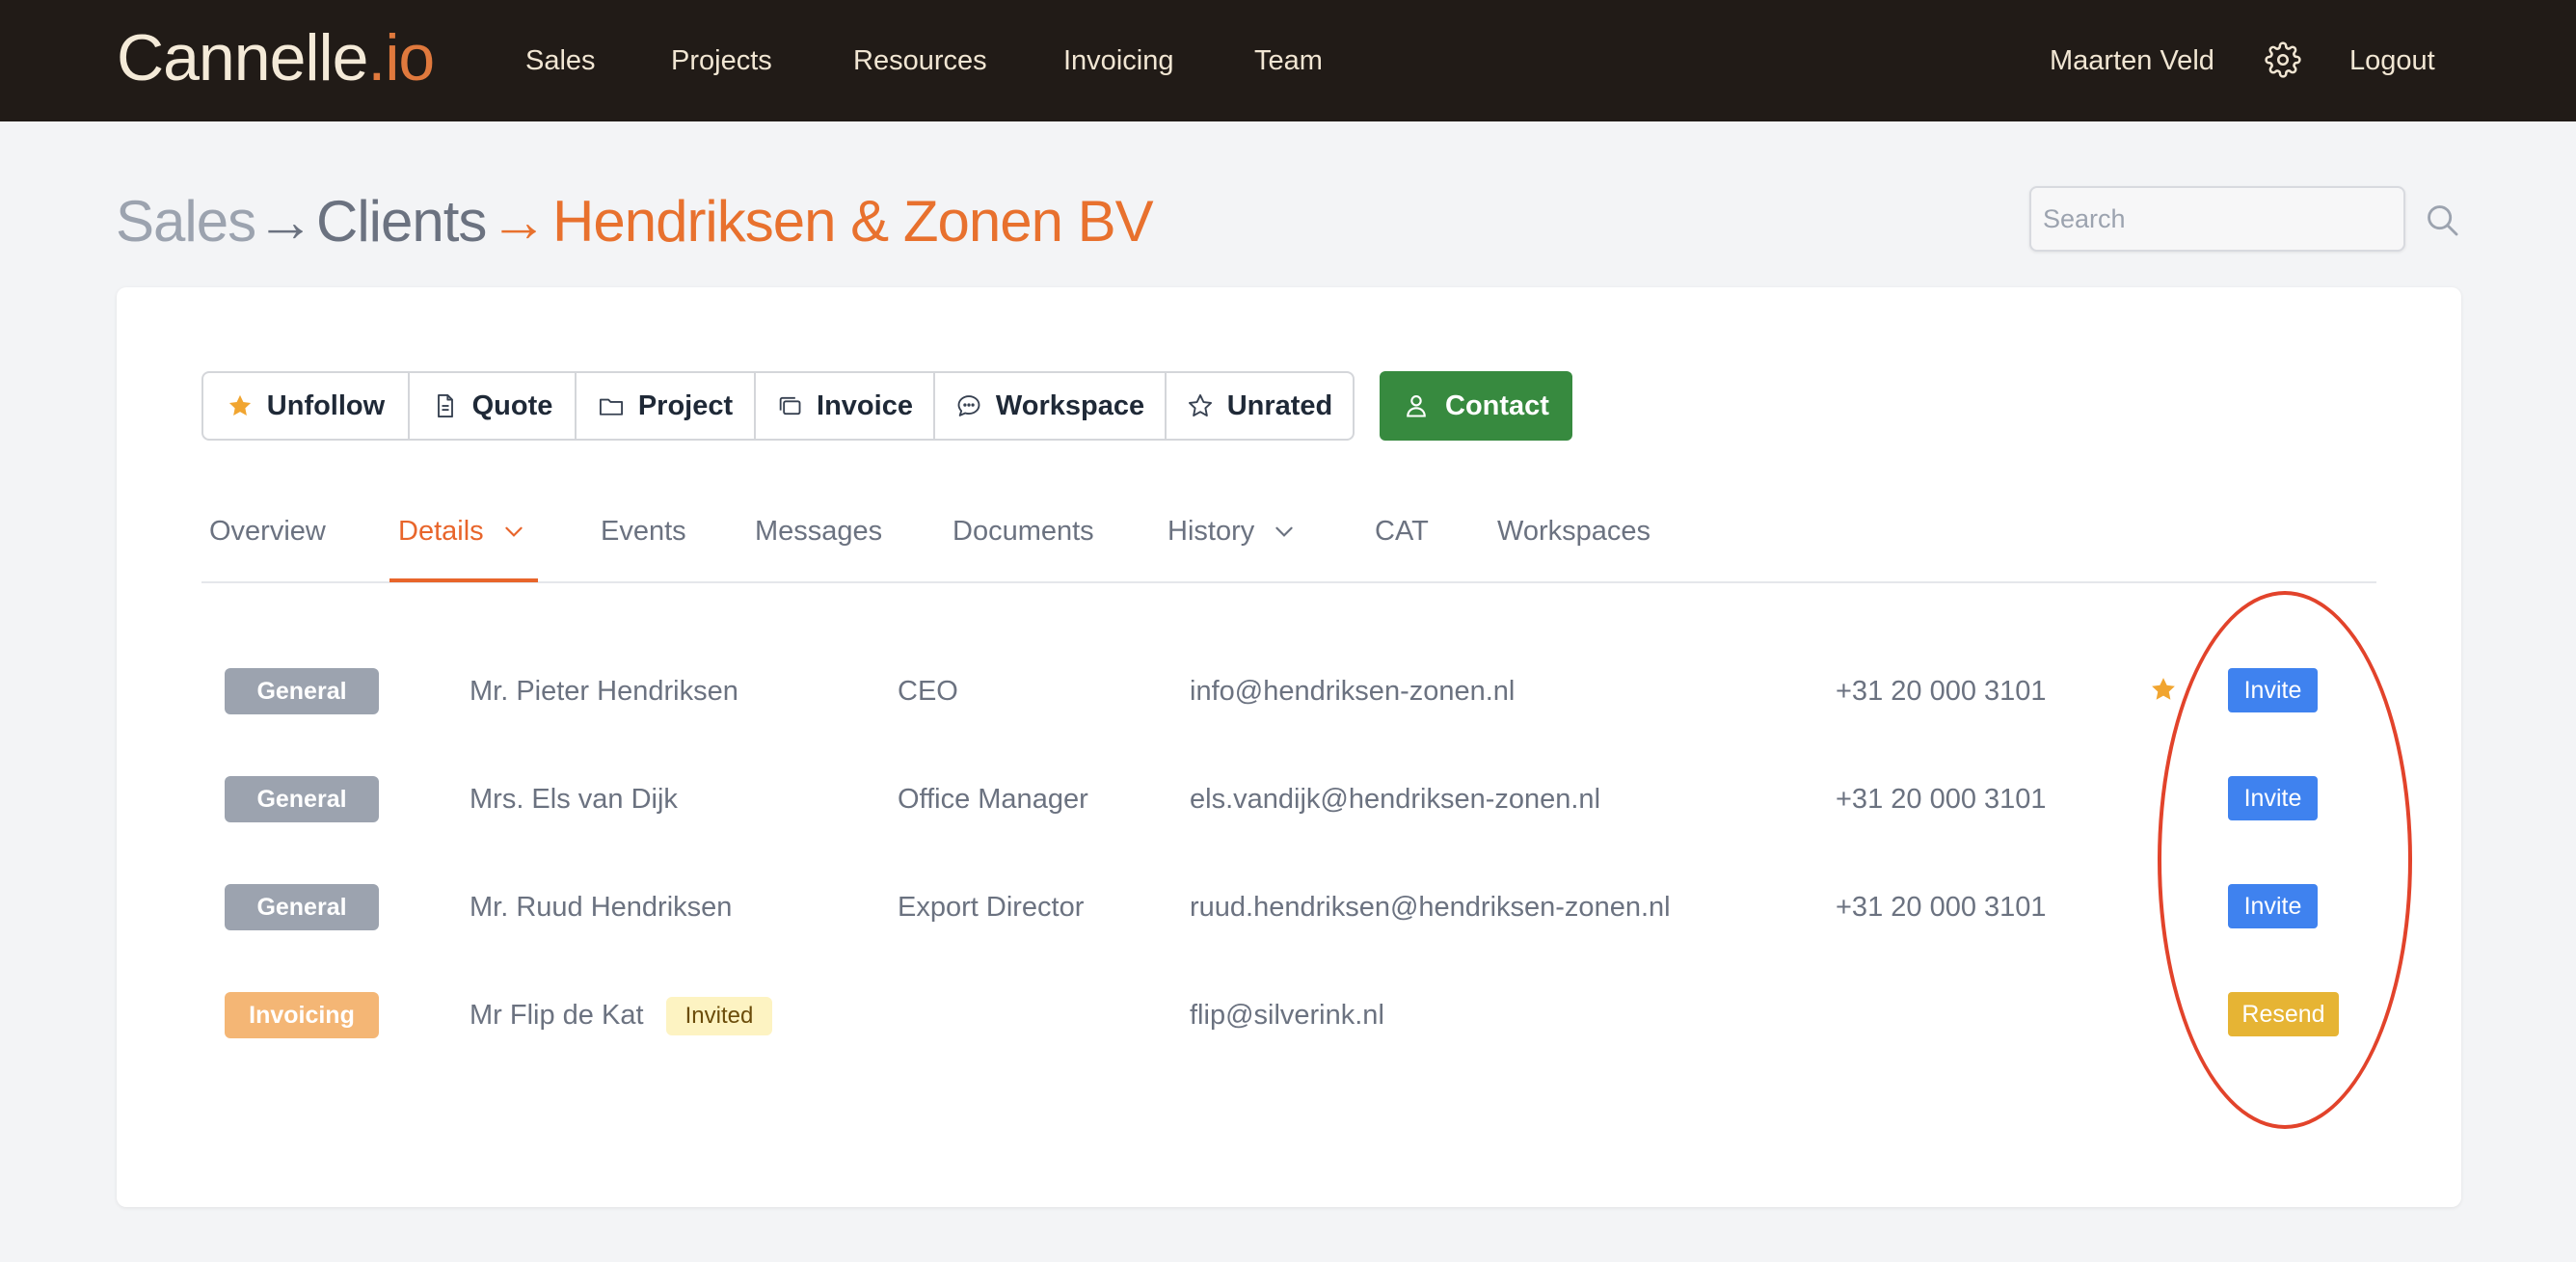 The width and height of the screenshot is (2576, 1262). Describe the element at coordinates (1353, 692) in the screenshot. I see `contact-email: info@hendriksen-zonen.nl` at that location.